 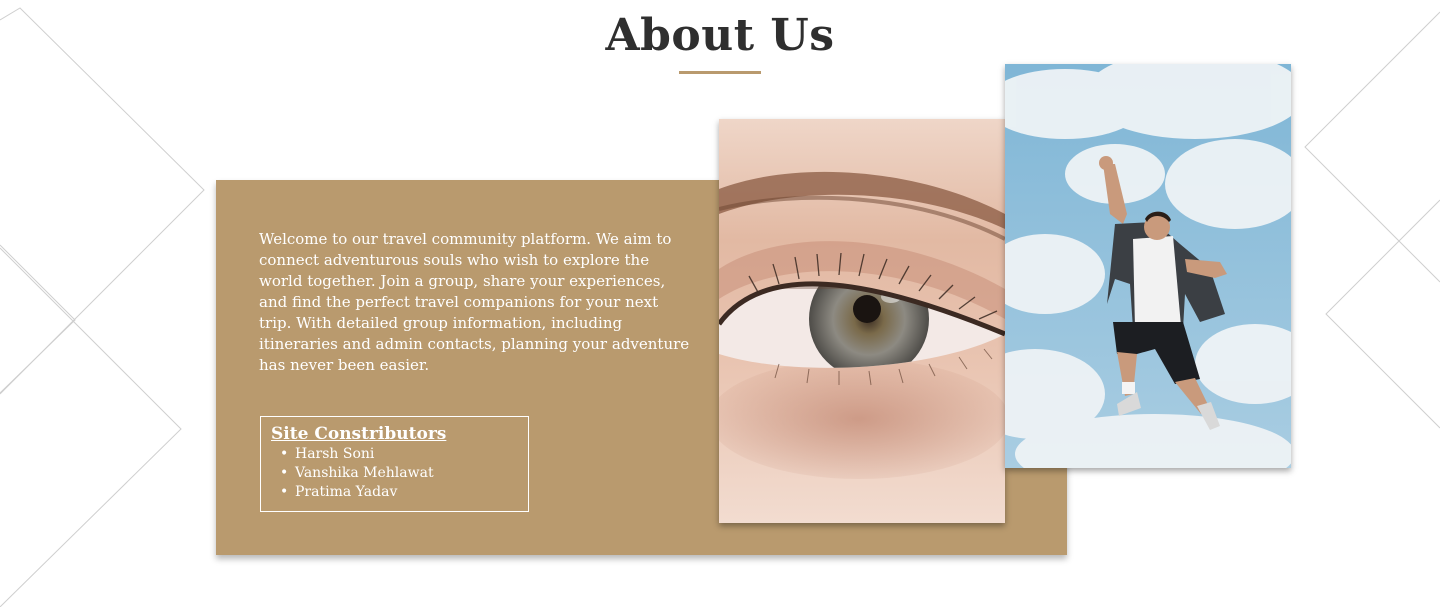 What do you see at coordinates (720, 72) in the screenshot?
I see `title-underline` at bounding box center [720, 72].